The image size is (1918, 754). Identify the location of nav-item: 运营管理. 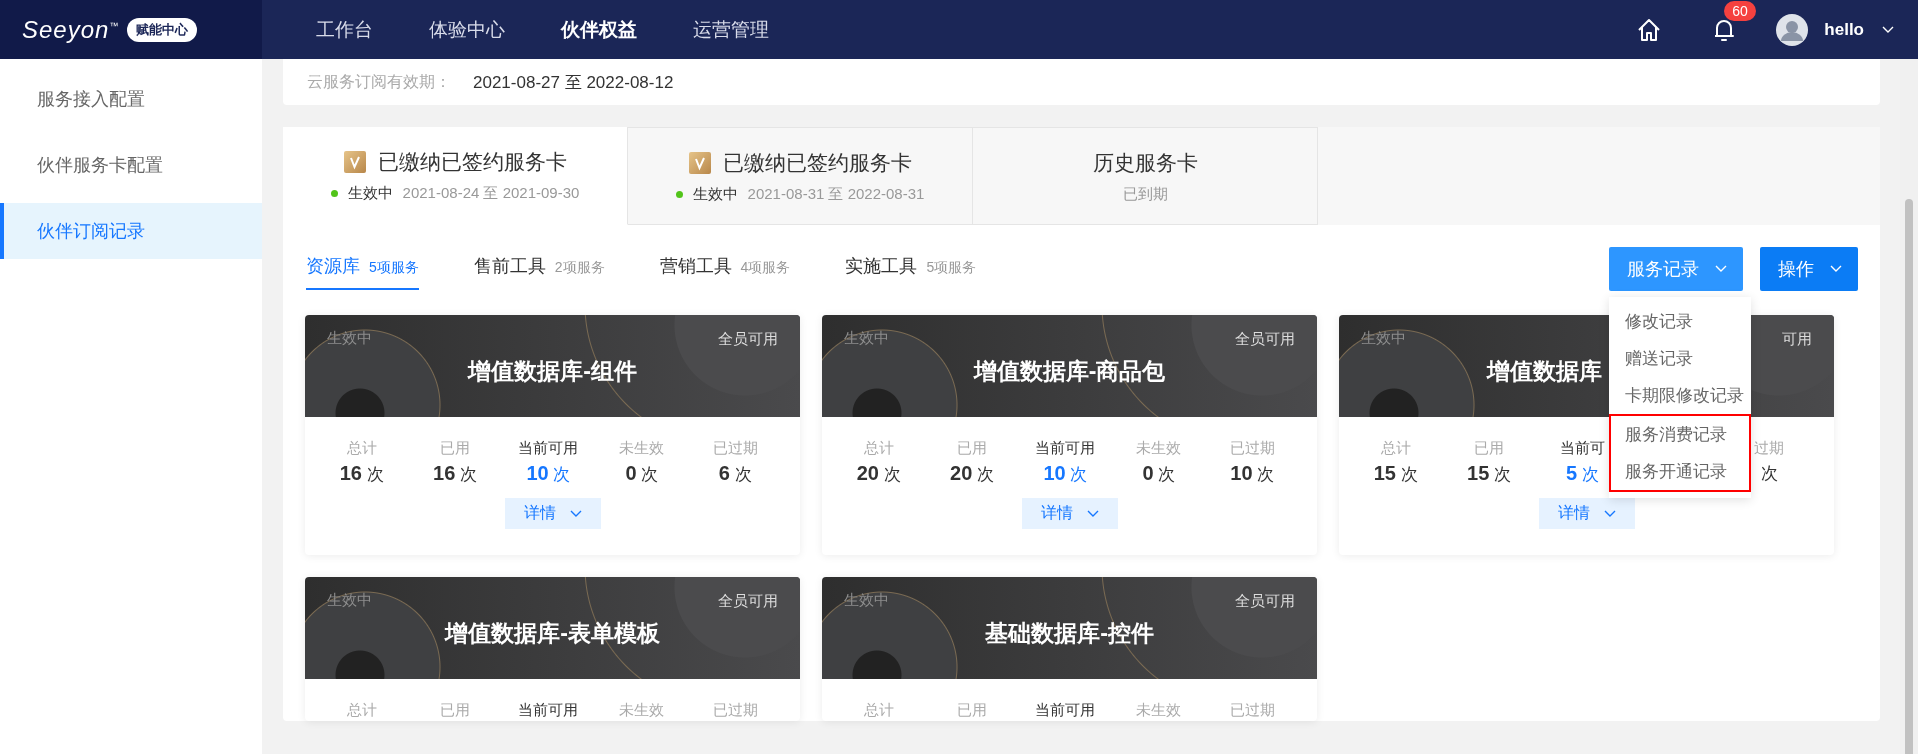
(731, 29).